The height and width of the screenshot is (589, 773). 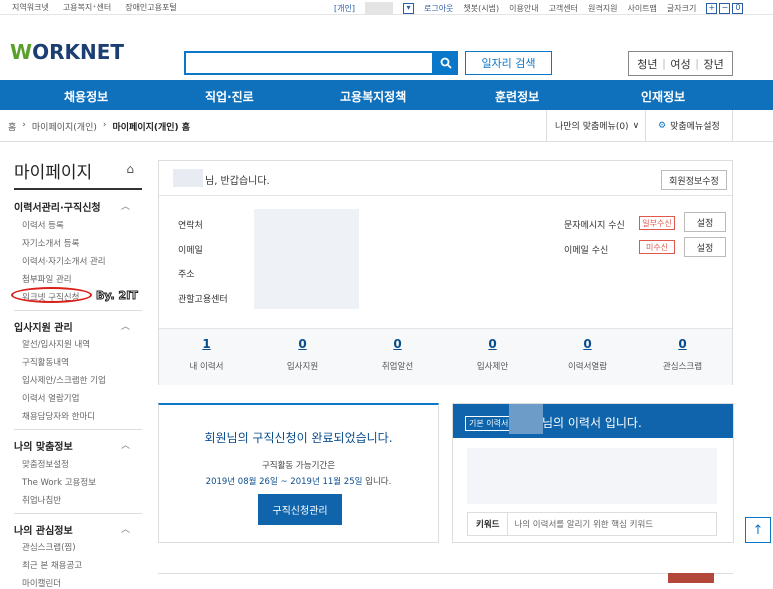 What do you see at coordinates (663, 96) in the screenshot?
I see `nav-talent: 인재정보` at bounding box center [663, 96].